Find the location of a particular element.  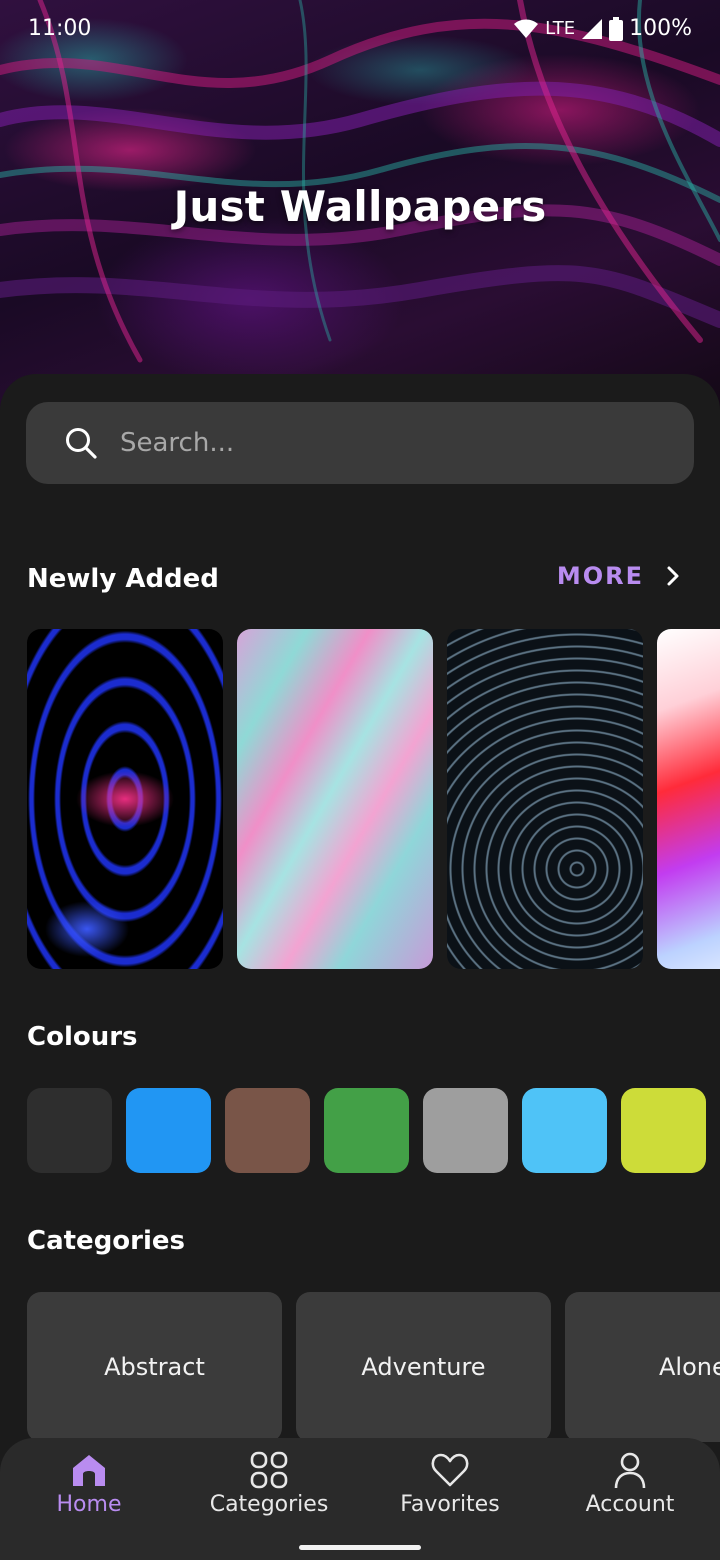

category-card-abstract: Abstract is located at coordinates (154, 1367).